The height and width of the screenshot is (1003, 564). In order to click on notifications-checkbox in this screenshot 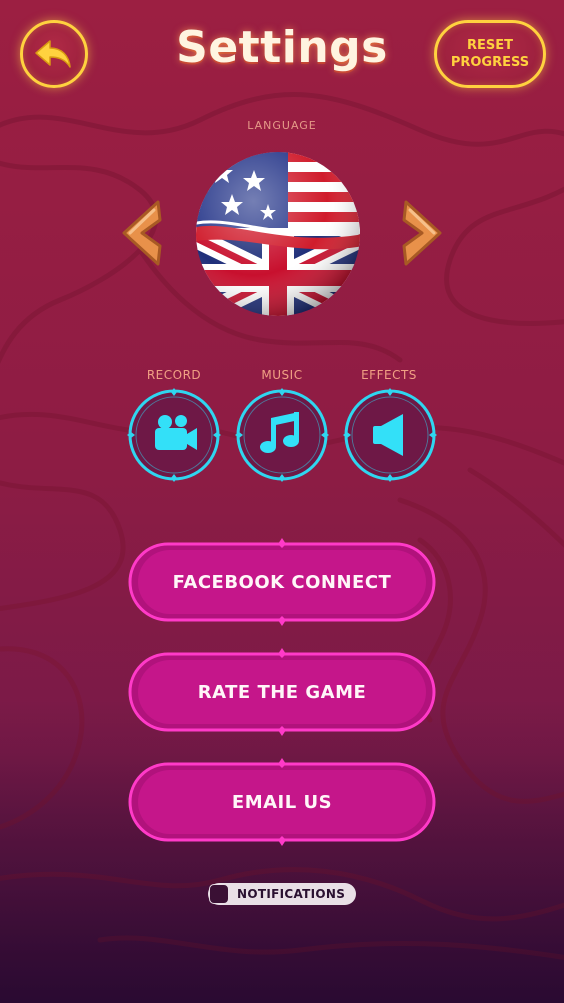, I will do `click(219, 894)`.